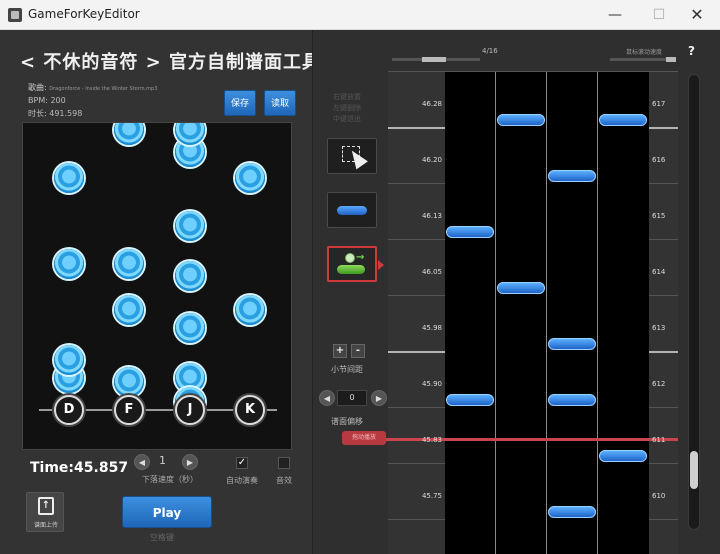 The height and width of the screenshot is (554, 720). Describe the element at coordinates (162, 537) in the screenshot. I see `play-shortcut-label: 空格键` at that location.